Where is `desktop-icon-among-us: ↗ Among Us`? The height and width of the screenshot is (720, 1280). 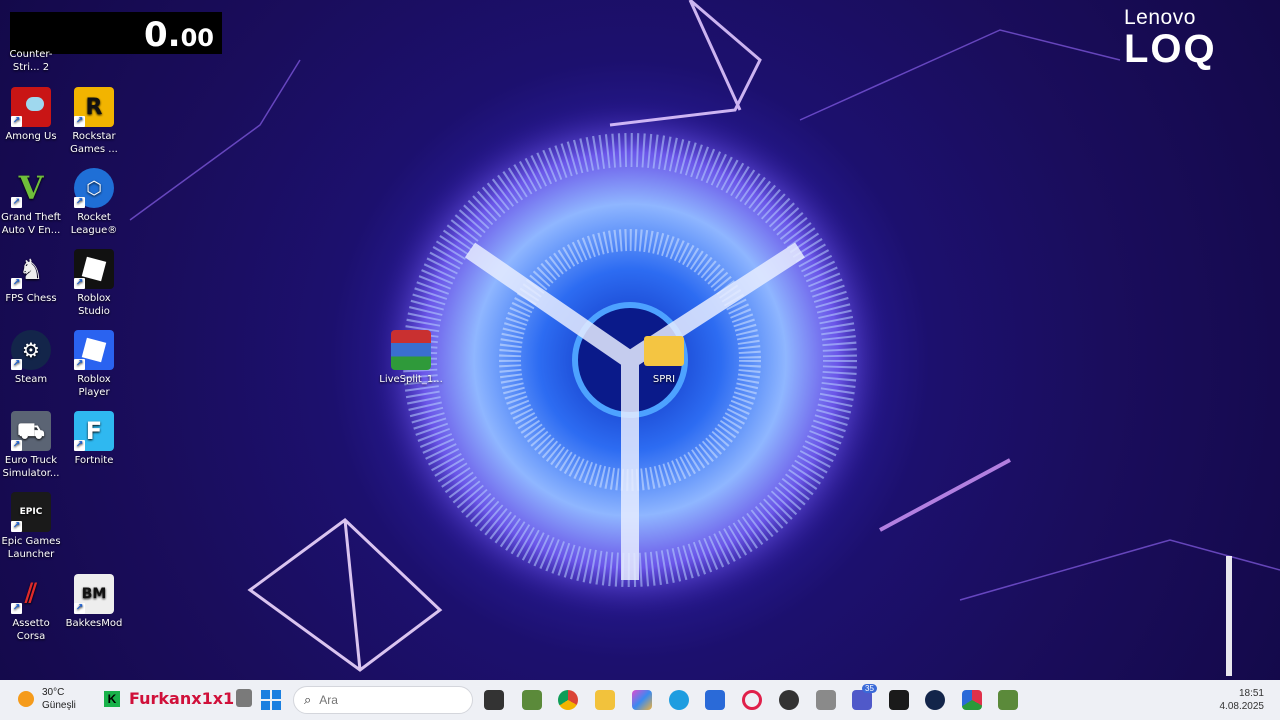
desktop-icon-among-us: ↗ Among Us is located at coordinates (31, 115).